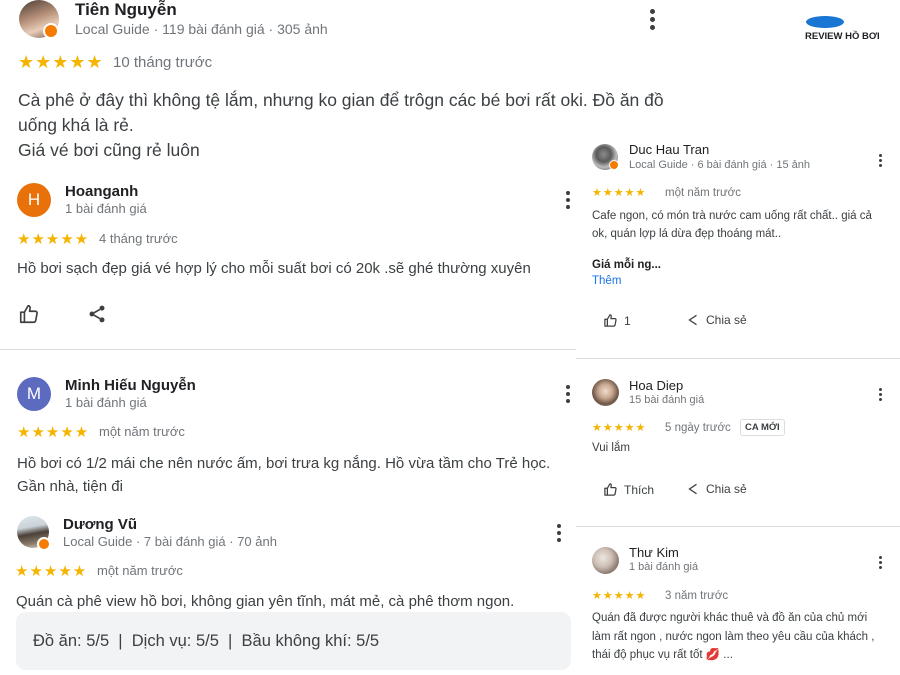  What do you see at coordinates (825, 22) in the screenshot?
I see `pool-logo-icon` at bounding box center [825, 22].